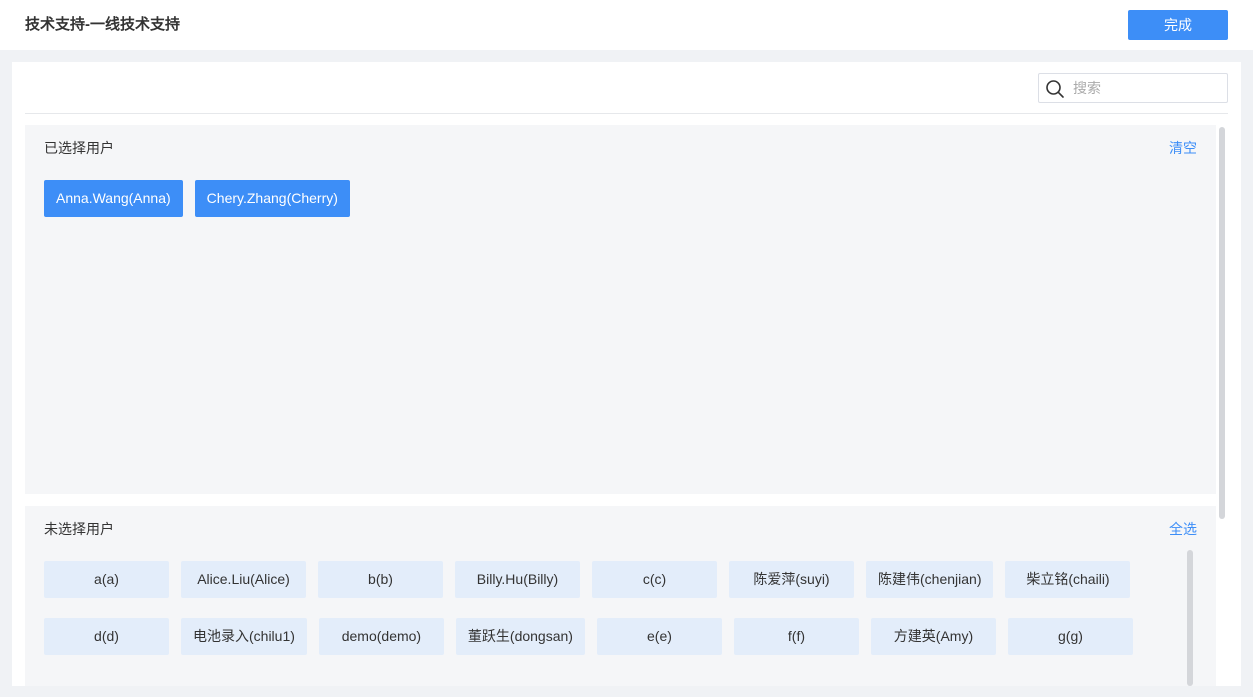 Image resolution: width=1253 pixels, height=697 pixels. I want to click on user-chip: 陈建伟(chenjian), so click(930, 579).